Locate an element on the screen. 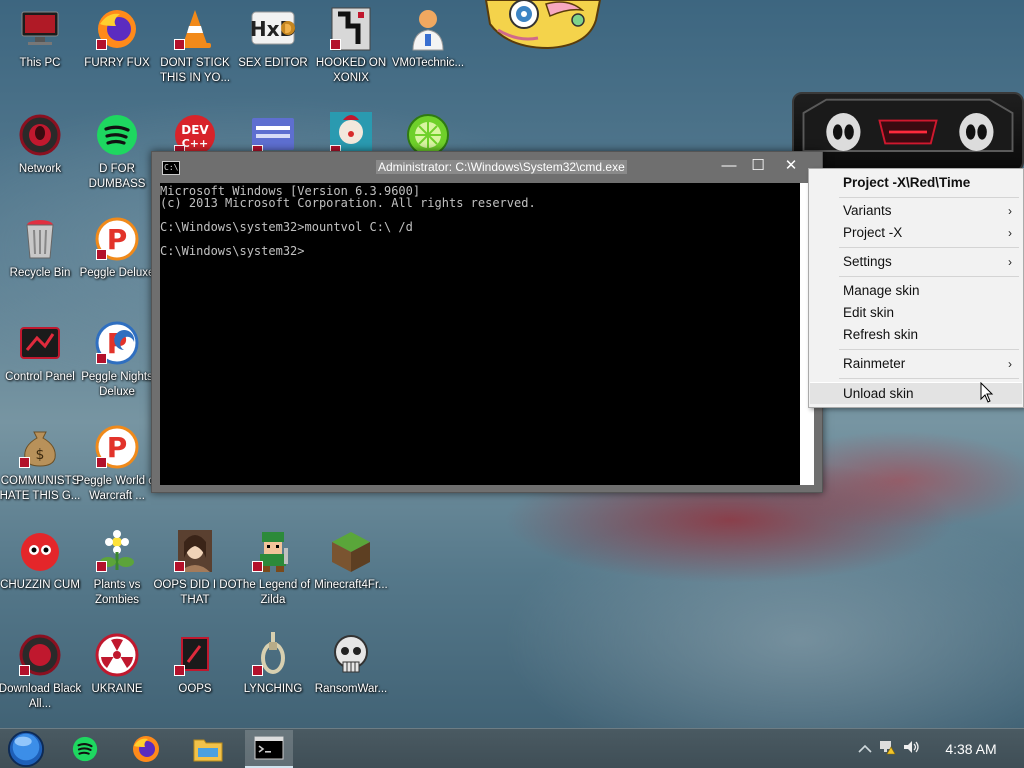  noose-icon is located at coordinates (273, 655).